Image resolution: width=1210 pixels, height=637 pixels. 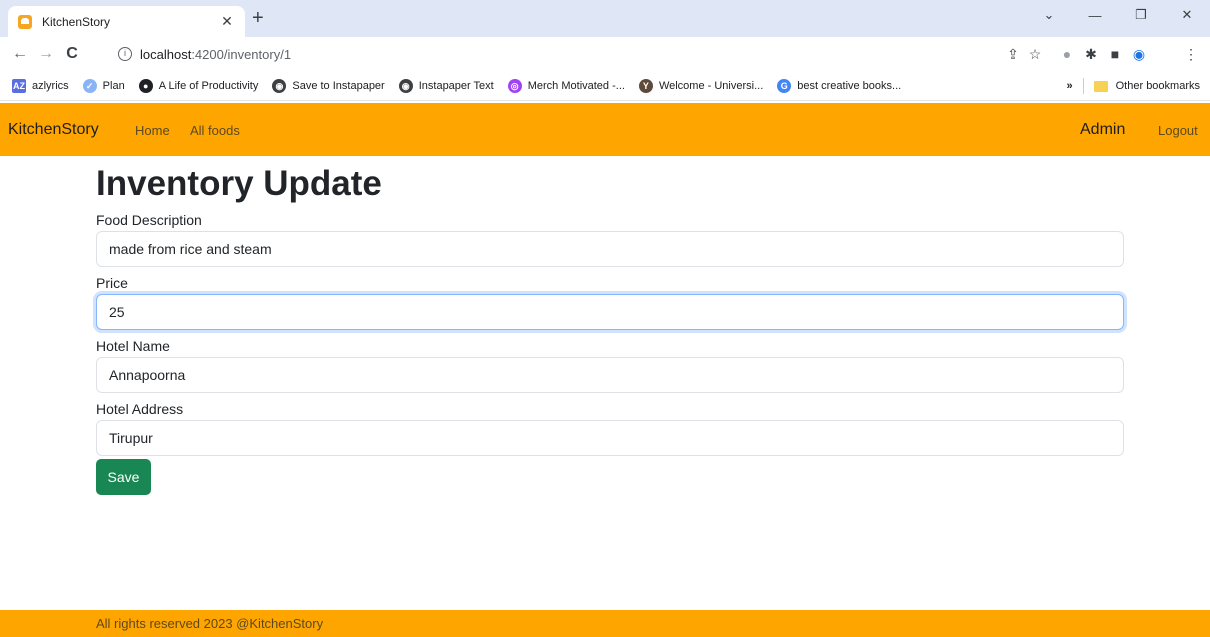 I want to click on url-host: localhost, so click(x=166, y=54).